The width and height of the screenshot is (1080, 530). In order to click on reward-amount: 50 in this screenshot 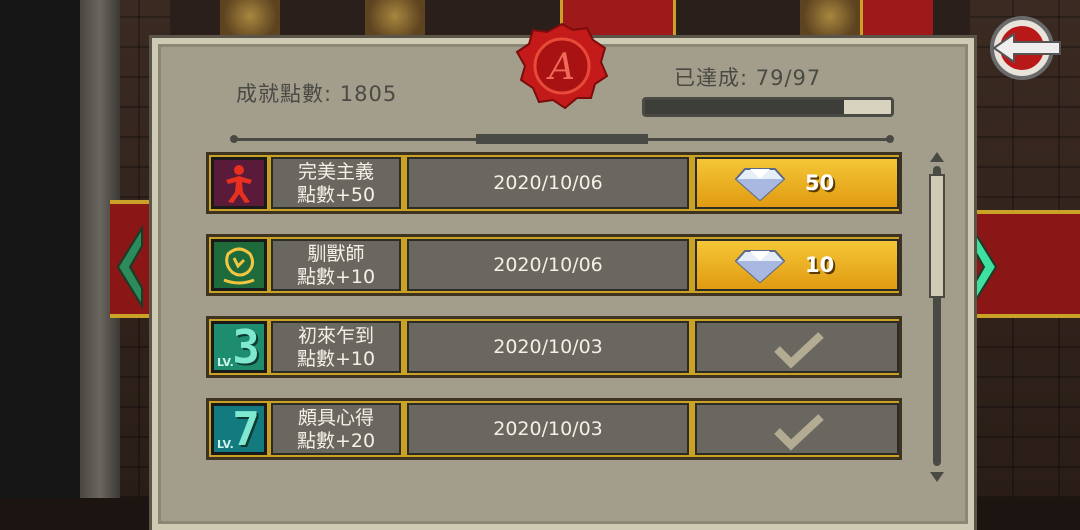, I will do `click(820, 183)`.